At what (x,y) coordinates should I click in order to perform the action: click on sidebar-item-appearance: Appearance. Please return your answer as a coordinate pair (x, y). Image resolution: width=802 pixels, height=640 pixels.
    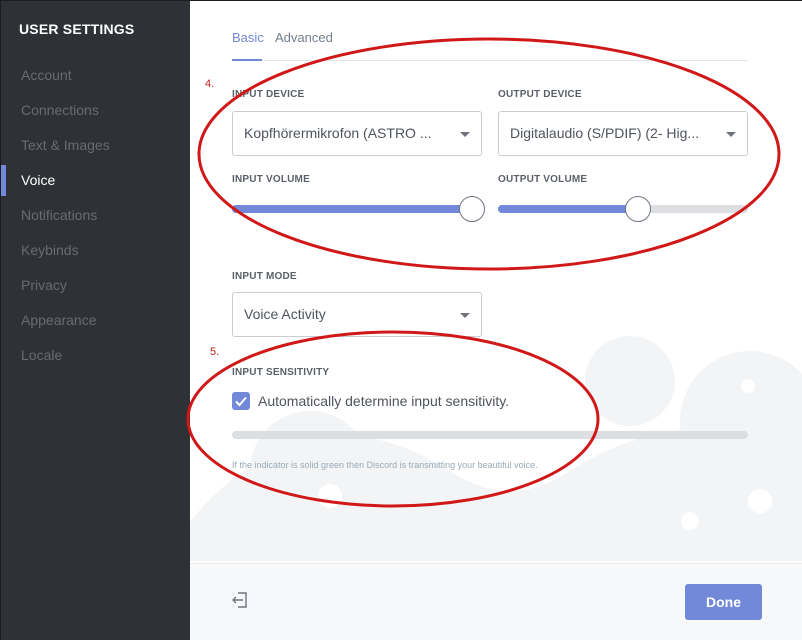
    Looking at the image, I should click on (95, 320).